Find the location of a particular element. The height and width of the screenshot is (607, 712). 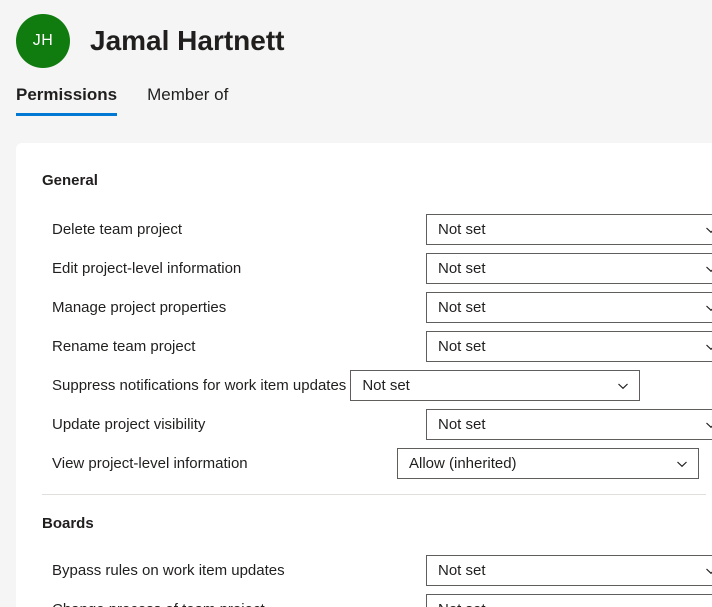

permission-row: Edit project-level information Not set is located at coordinates (364, 268).